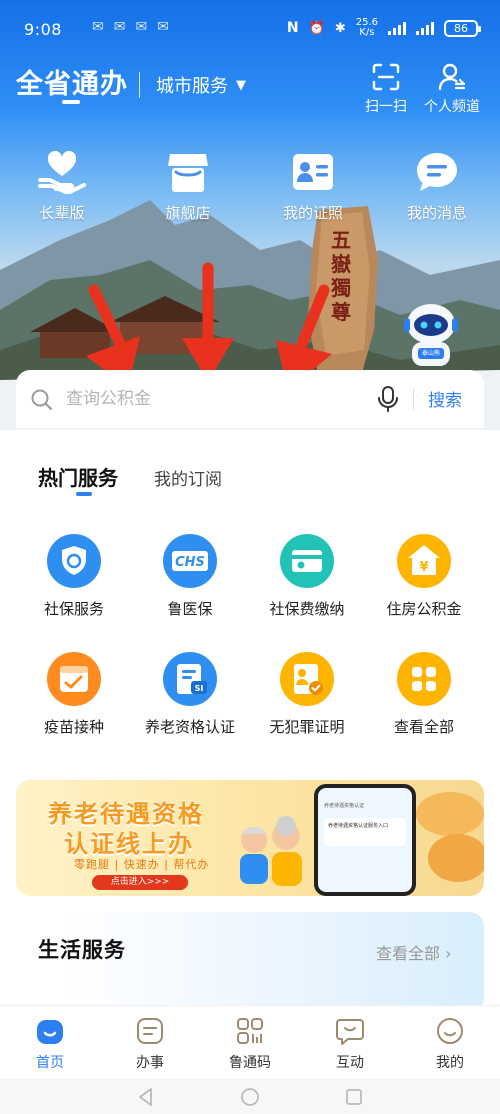  I want to click on alarm-icon: ⏰, so click(316, 28).